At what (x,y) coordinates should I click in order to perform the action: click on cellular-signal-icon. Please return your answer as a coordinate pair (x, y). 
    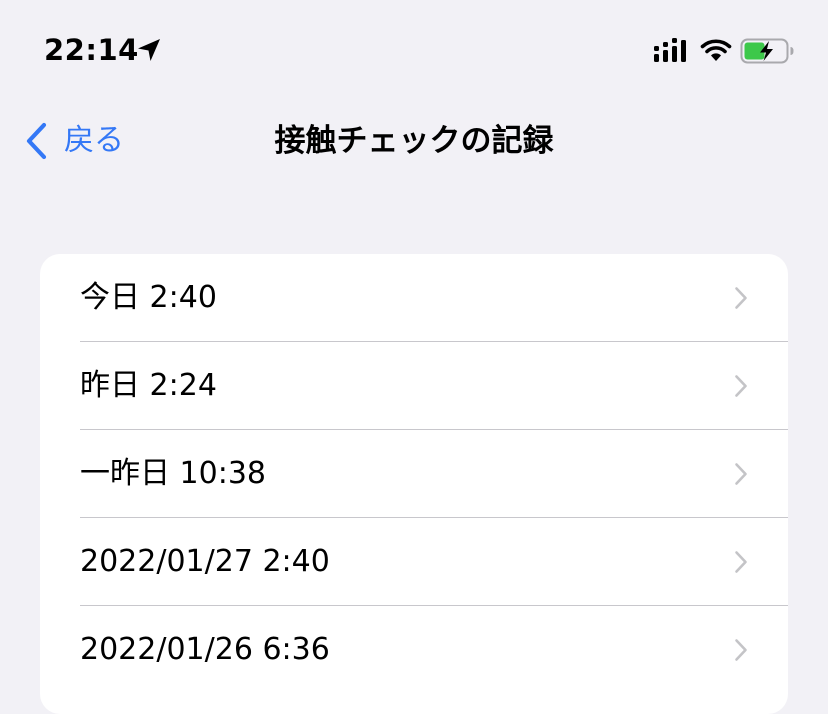
    Looking at the image, I should click on (670, 50).